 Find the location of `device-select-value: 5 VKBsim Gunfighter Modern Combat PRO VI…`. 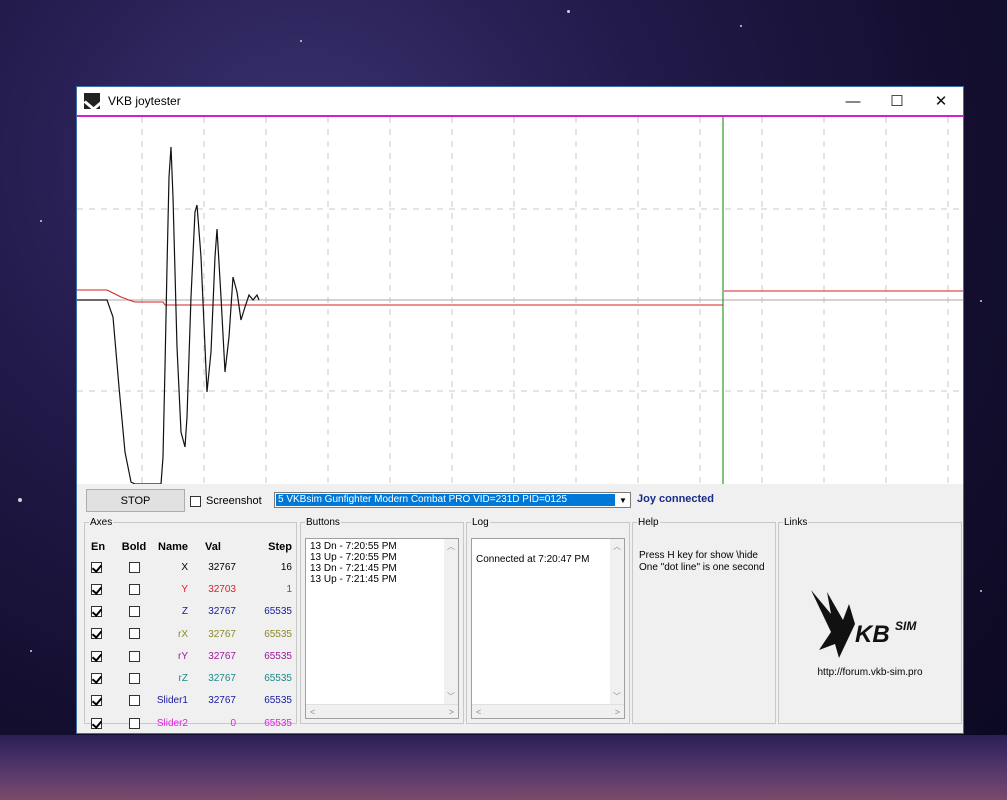

device-select-value: 5 VKBsim Gunfighter Modern Combat PRO VI… is located at coordinates (445, 500).